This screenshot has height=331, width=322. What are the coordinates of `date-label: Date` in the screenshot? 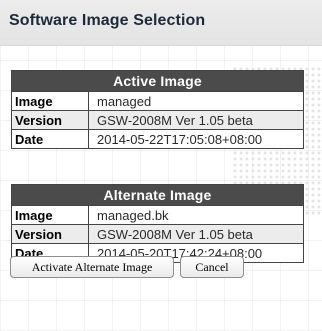 It's located at (50, 139).